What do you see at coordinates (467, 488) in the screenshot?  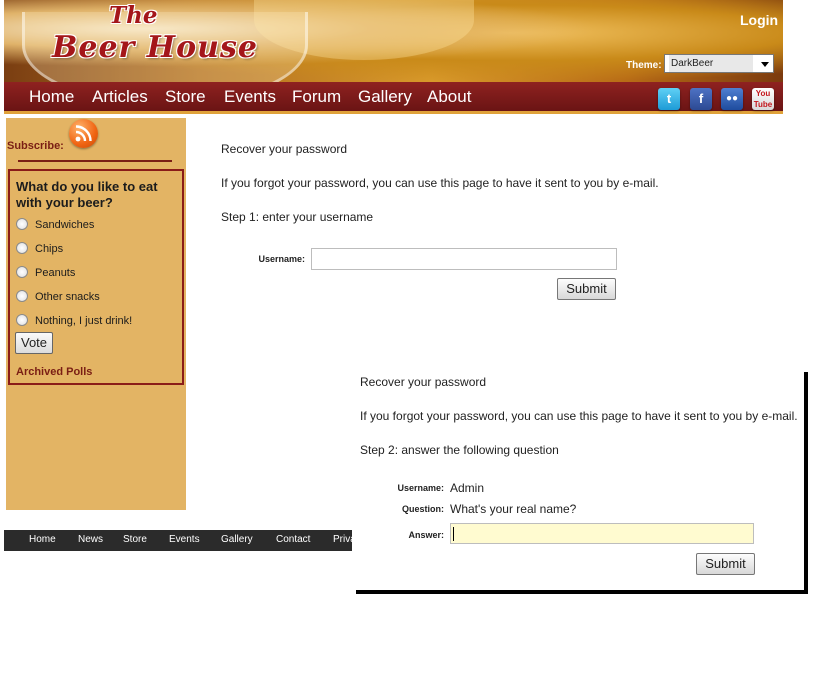 I see `username-value: Admin` at bounding box center [467, 488].